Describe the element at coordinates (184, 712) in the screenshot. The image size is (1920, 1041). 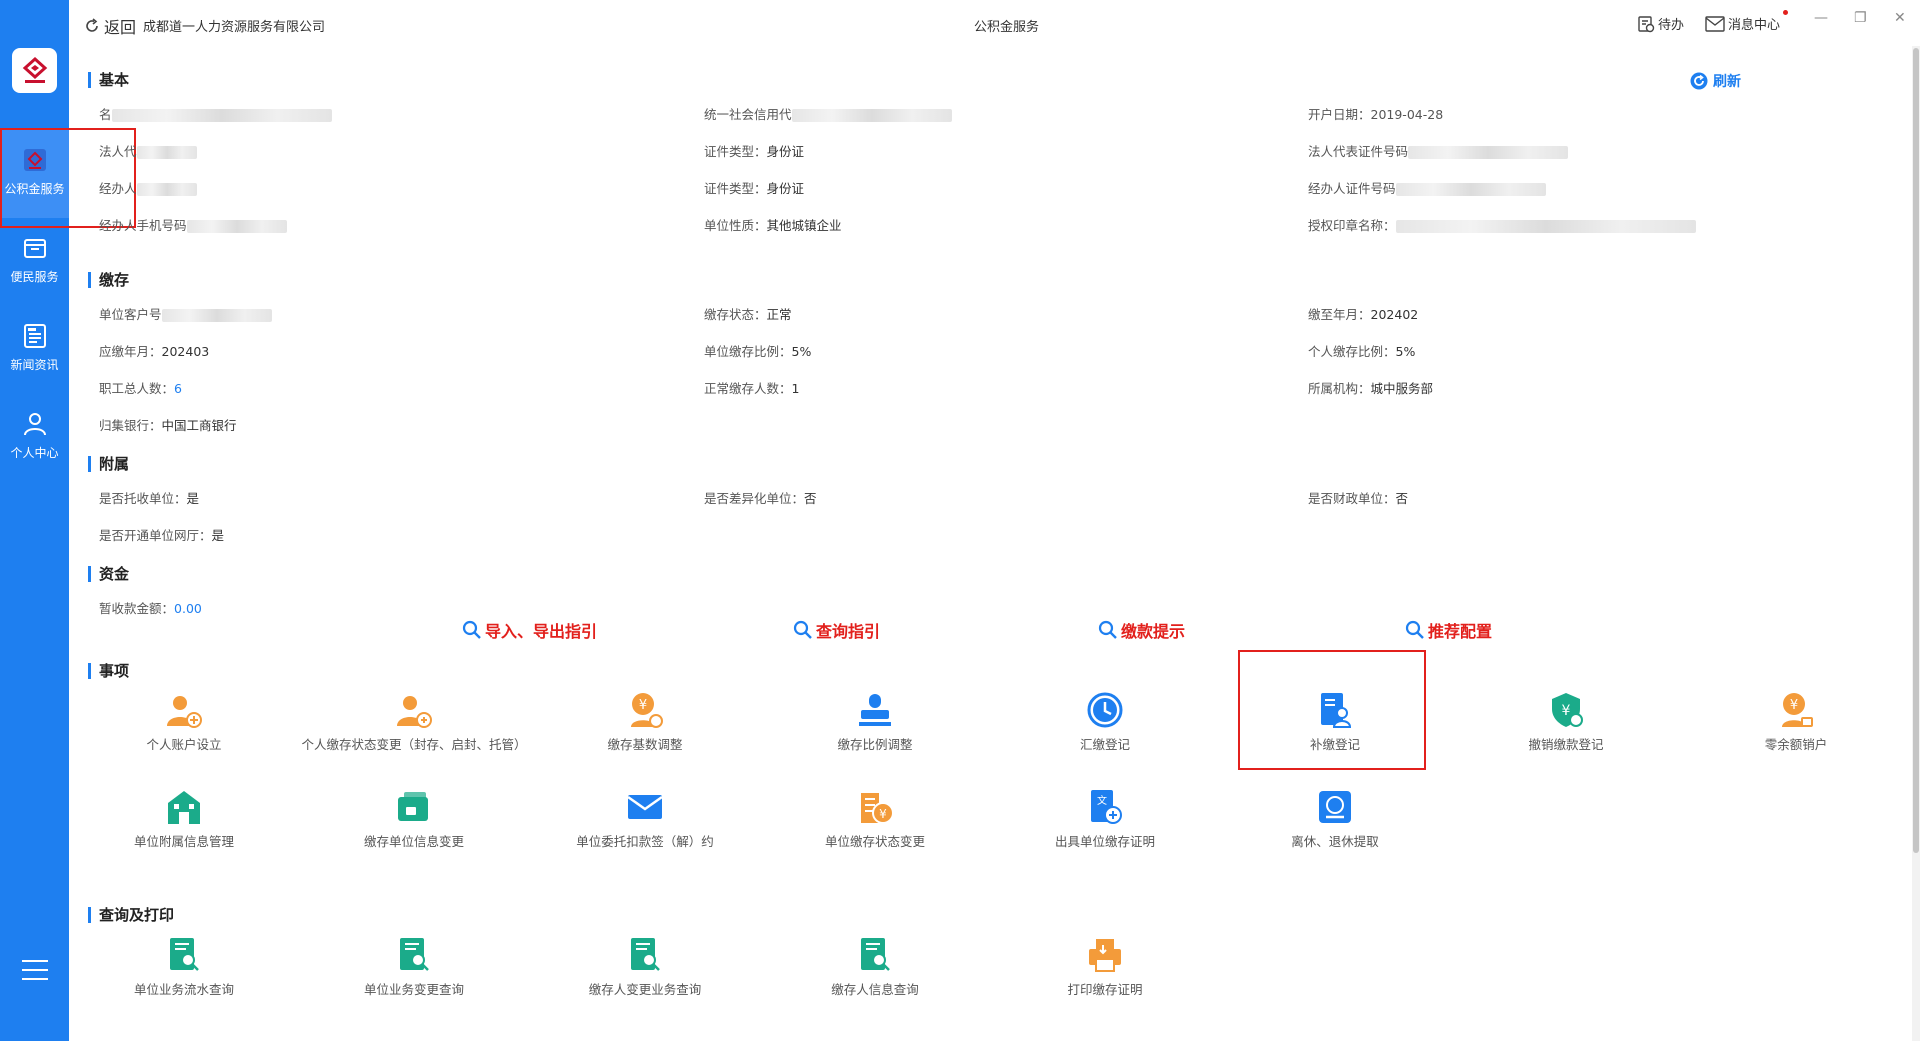
I see `add-user-icon` at that location.